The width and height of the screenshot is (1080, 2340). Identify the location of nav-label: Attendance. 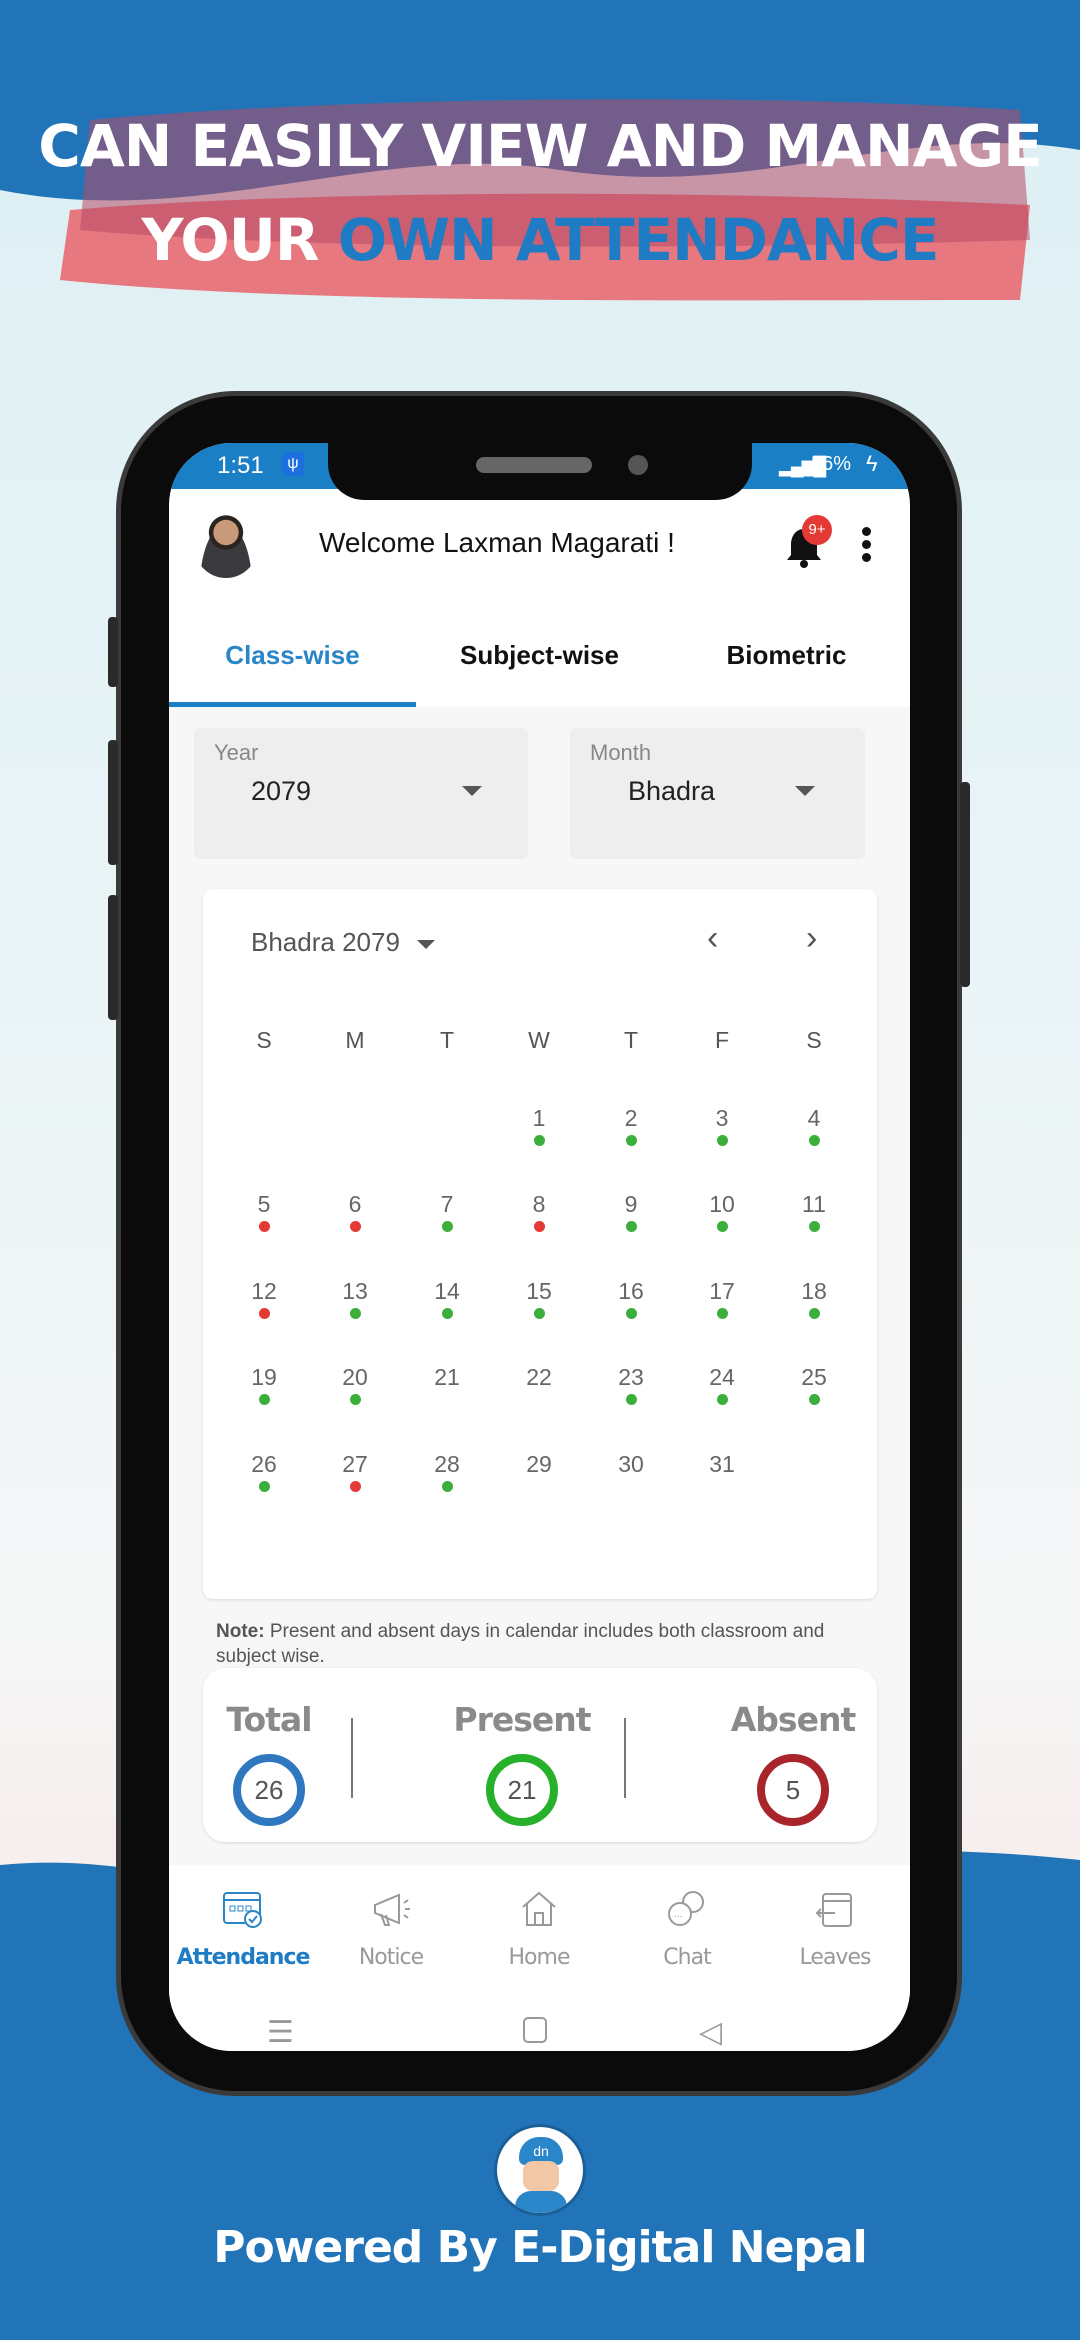
(243, 1957).